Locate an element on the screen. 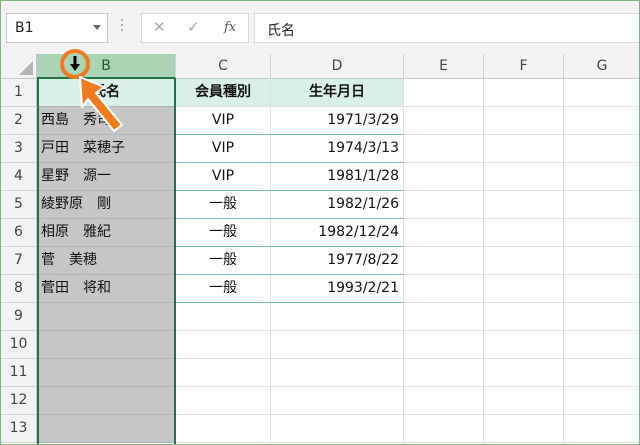 The image size is (640, 445). cell-d9 is located at coordinates (337, 317).